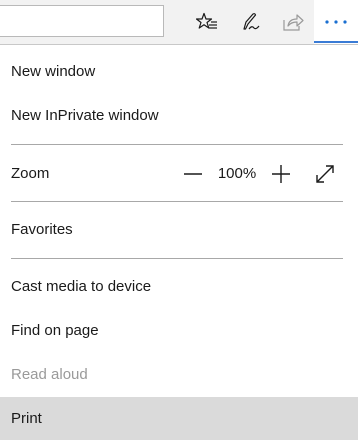 Image resolution: width=358 pixels, height=440 pixels. I want to click on more-dots-icon, so click(336, 22).